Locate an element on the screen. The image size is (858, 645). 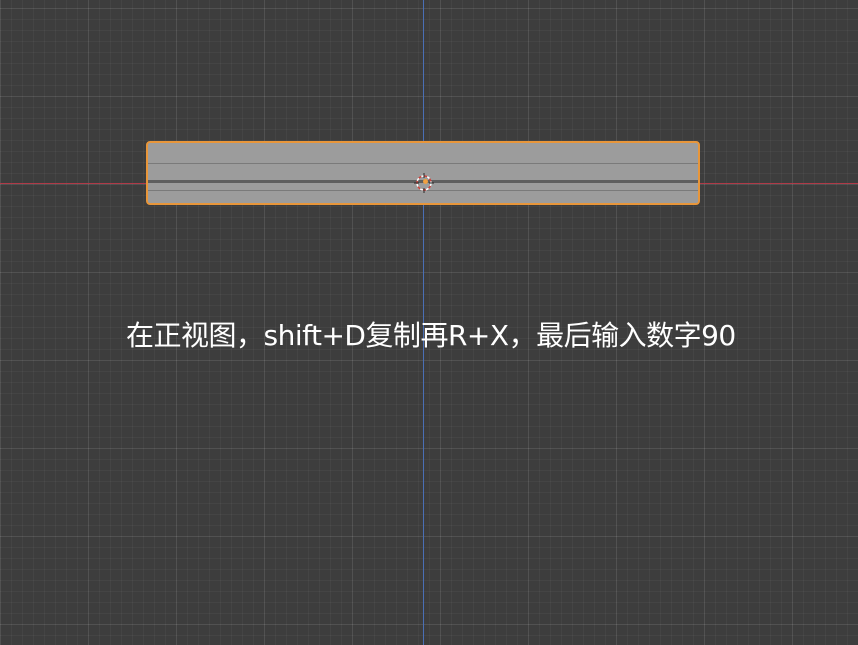
instruction-caption: 在正视图，shift+D复制再R+X，最后输入数字90 is located at coordinates (431, 335).